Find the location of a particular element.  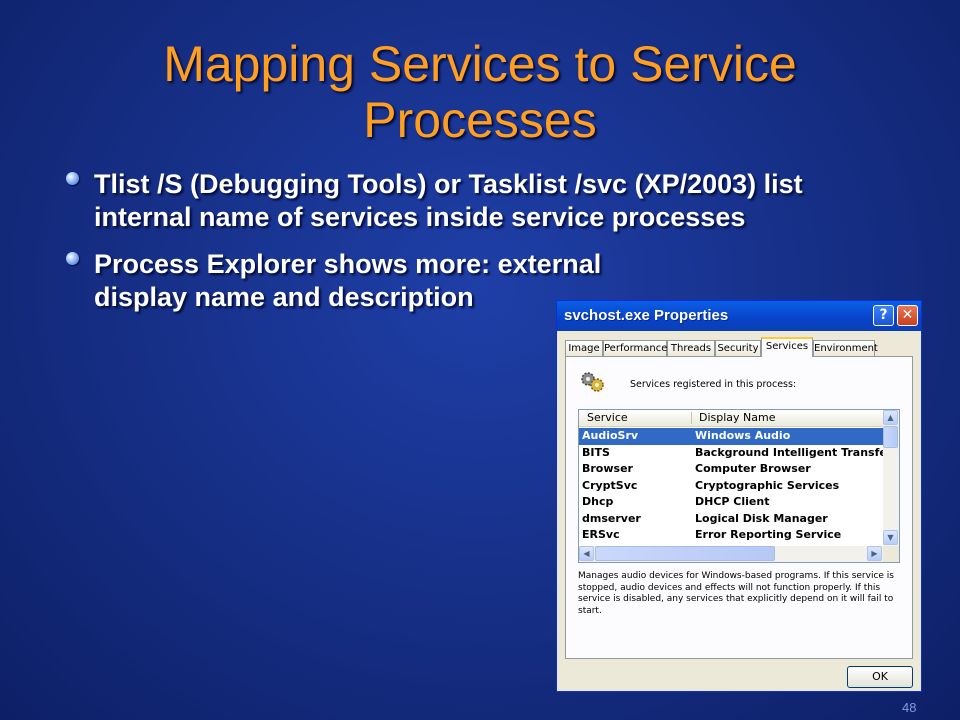

row-display-name: Logical Disk Manager is located at coordinates (761, 518).